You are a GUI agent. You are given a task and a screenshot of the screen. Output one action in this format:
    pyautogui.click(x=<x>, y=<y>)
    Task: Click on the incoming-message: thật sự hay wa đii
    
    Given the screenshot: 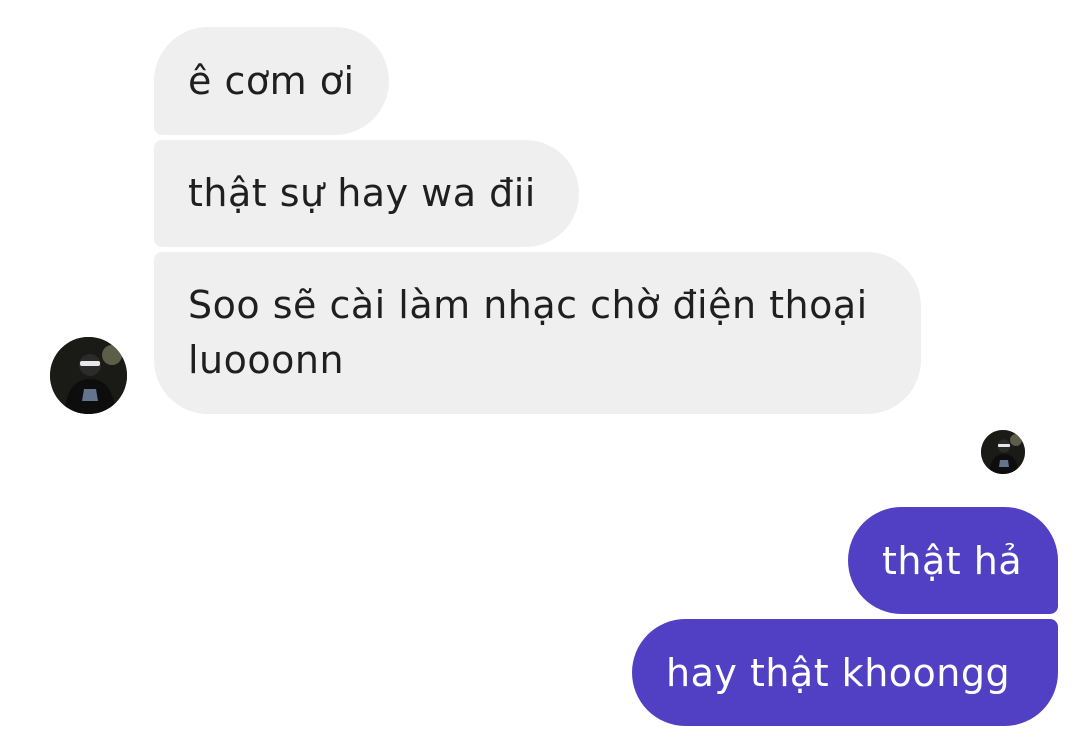 What is the action you would take?
    pyautogui.click(x=366, y=193)
    